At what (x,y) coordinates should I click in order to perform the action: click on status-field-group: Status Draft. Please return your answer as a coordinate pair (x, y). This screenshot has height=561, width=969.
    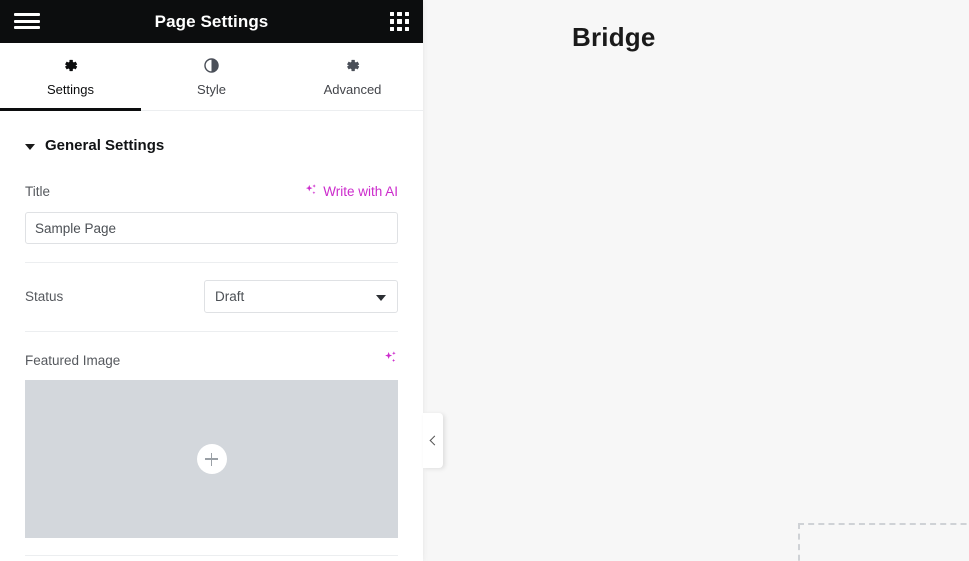
    Looking at the image, I should click on (211, 288).